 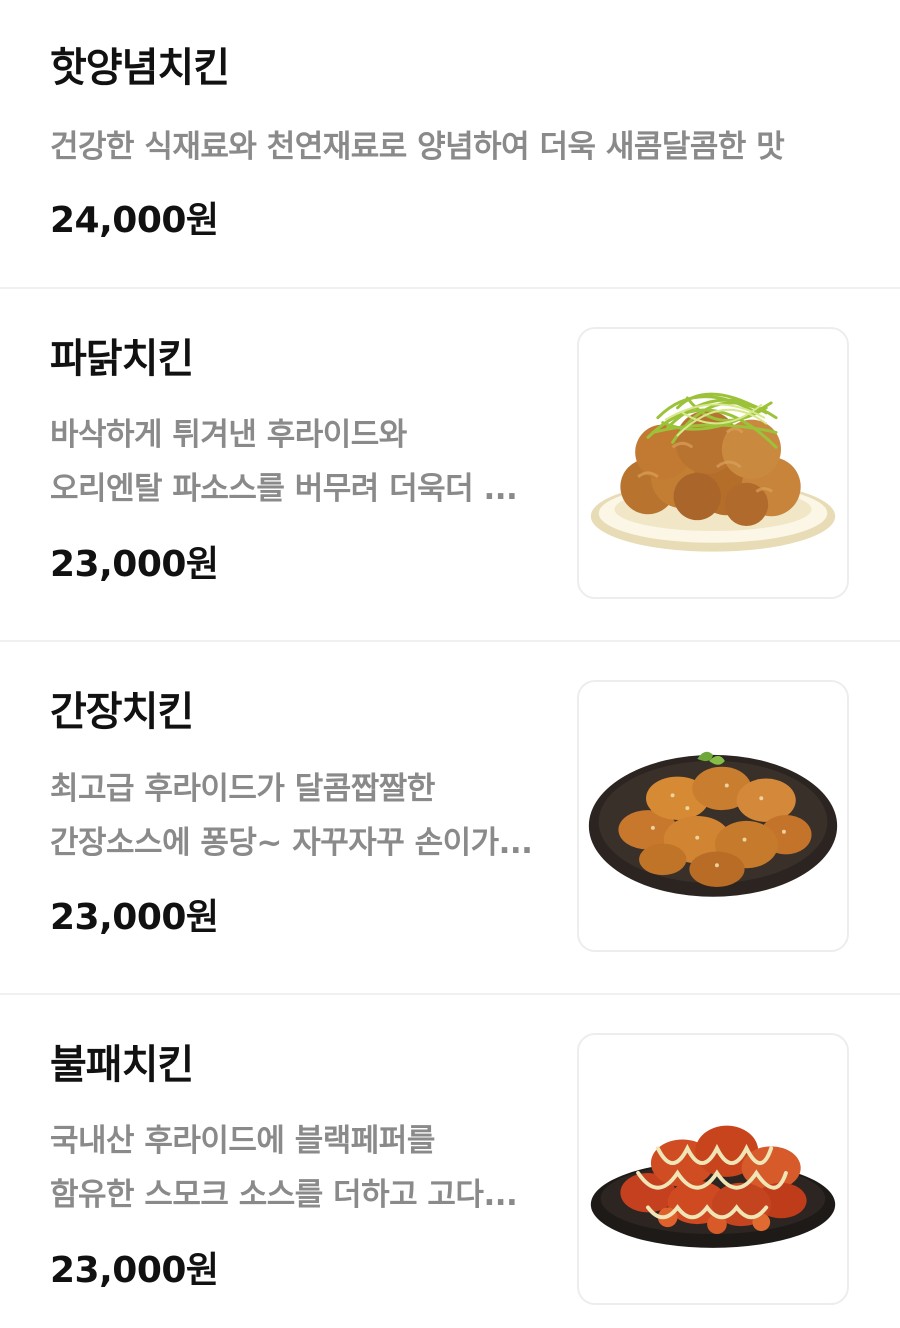 What do you see at coordinates (242, 789) in the screenshot?
I see `description-line: 최고급 후라이드가 달콤짭짤한` at bounding box center [242, 789].